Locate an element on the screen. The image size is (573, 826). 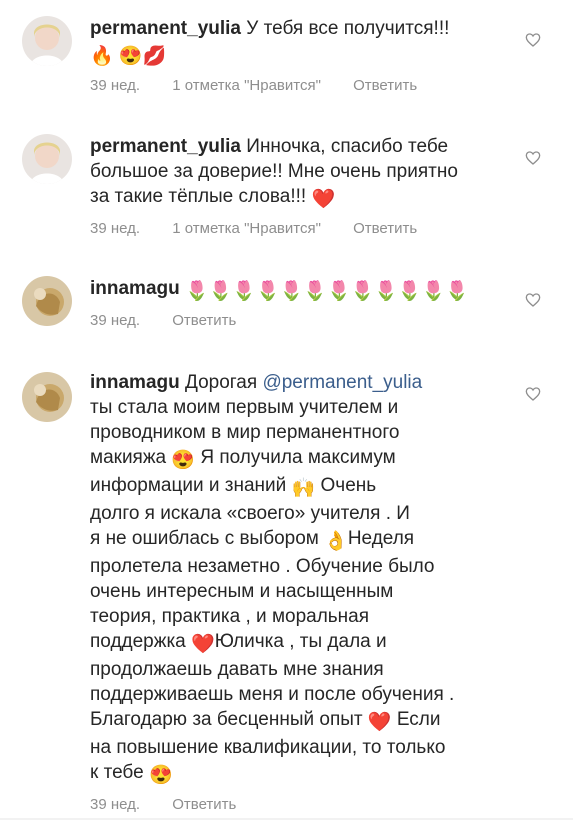
comment-line: Очень is located at coordinates (348, 485).